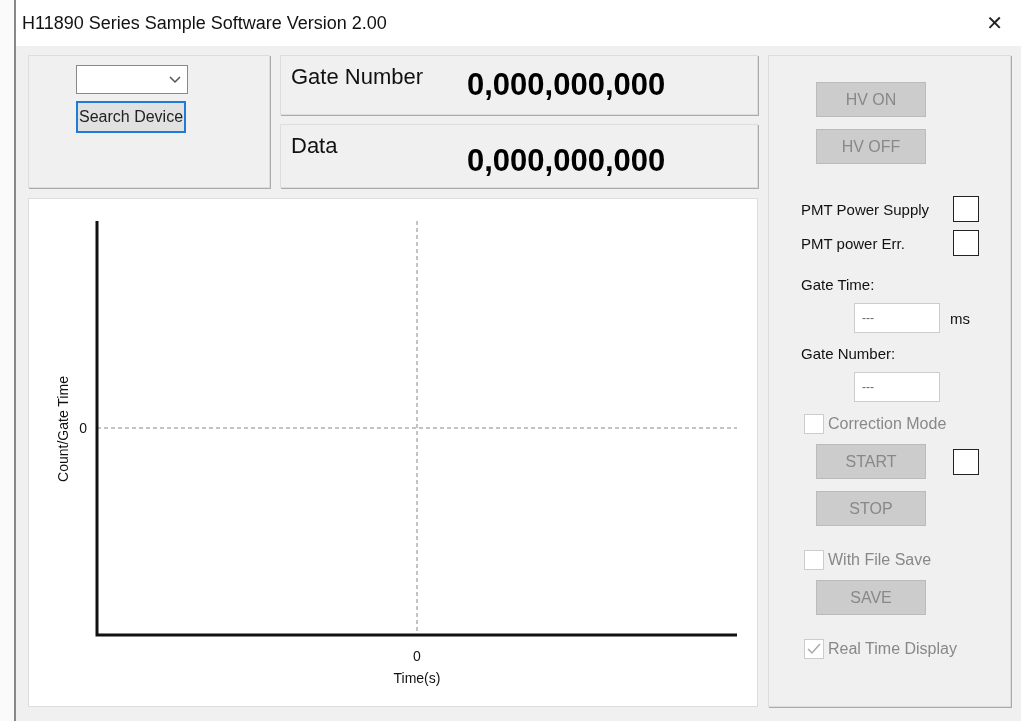 This screenshot has width=1021, height=721. I want to click on checkbox-label: Real Time Display, so click(892, 649).